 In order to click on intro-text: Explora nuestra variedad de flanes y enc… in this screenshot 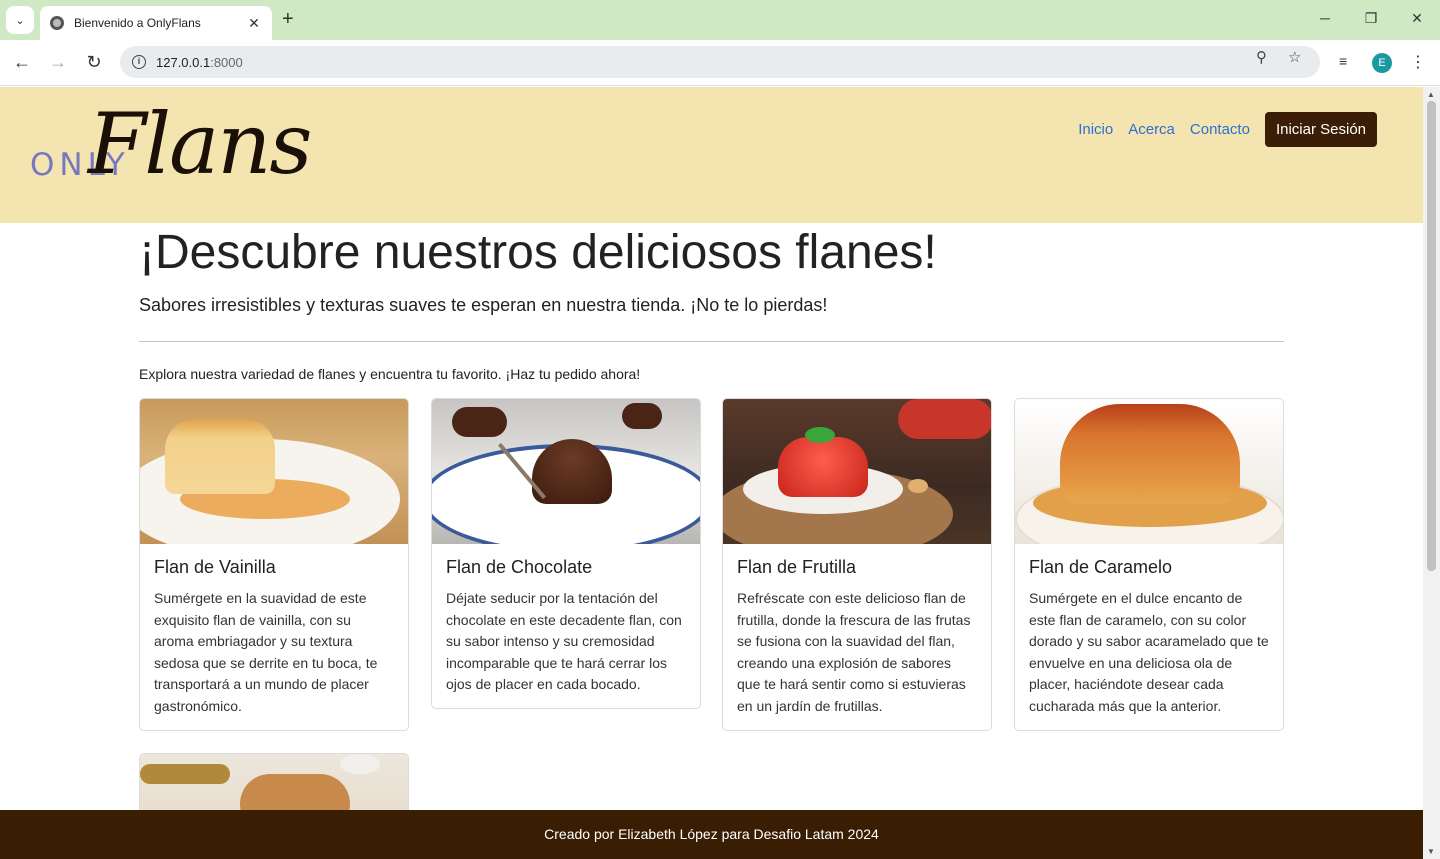, I will do `click(390, 374)`.